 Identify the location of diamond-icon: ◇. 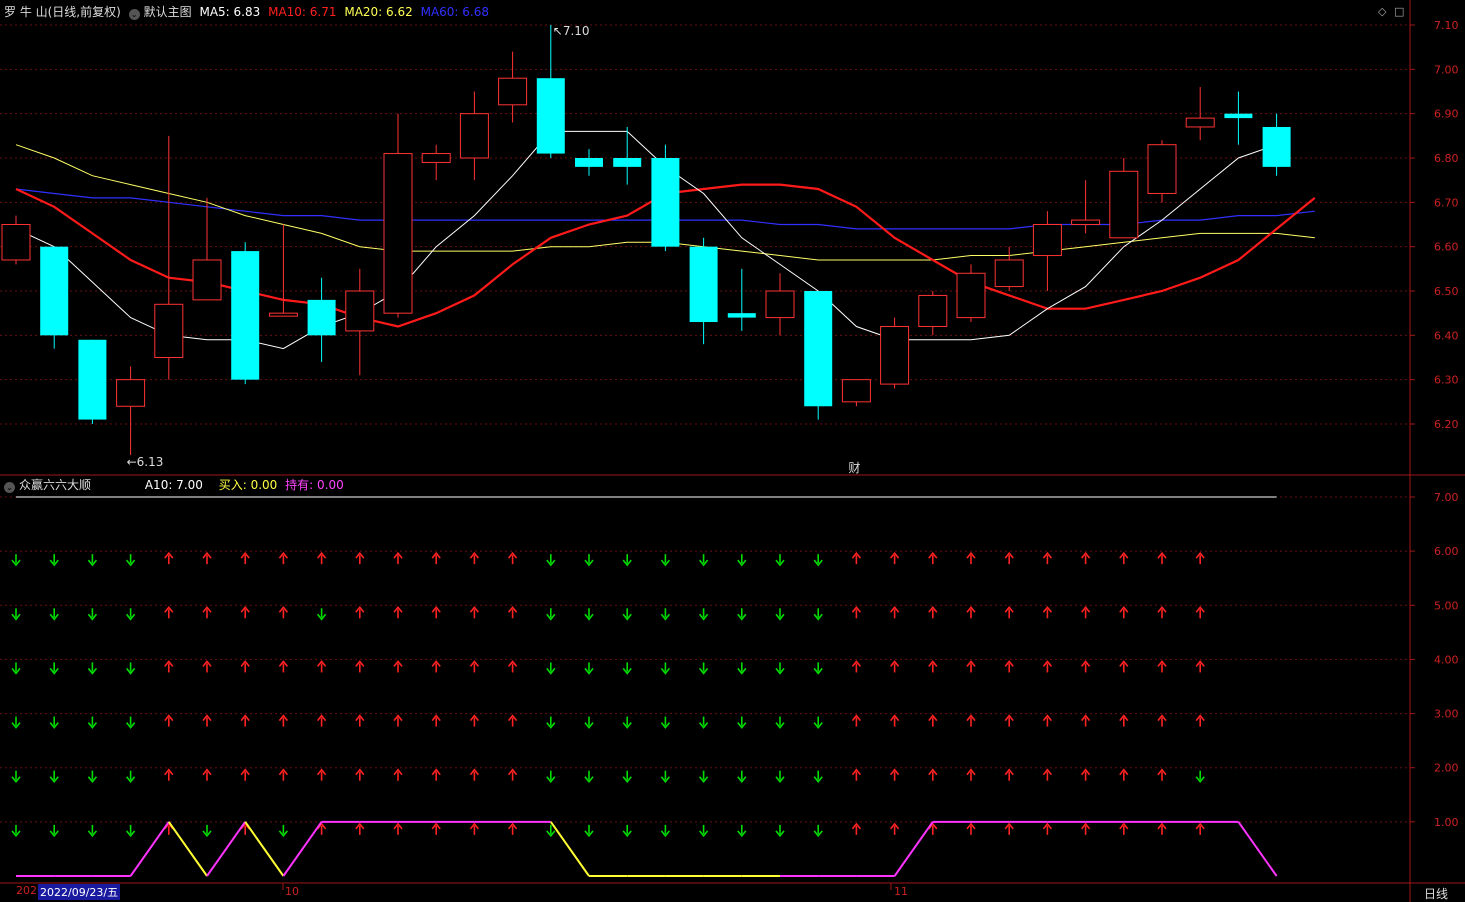
(1382, 11).